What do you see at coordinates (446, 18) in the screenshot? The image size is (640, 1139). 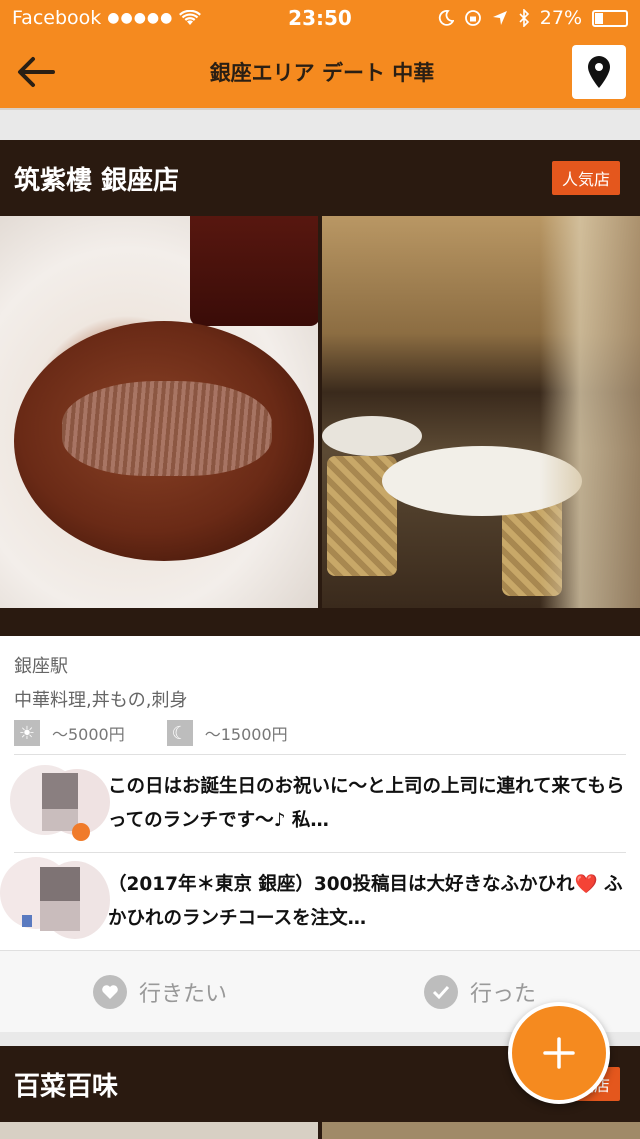 I see `moon-icon` at bounding box center [446, 18].